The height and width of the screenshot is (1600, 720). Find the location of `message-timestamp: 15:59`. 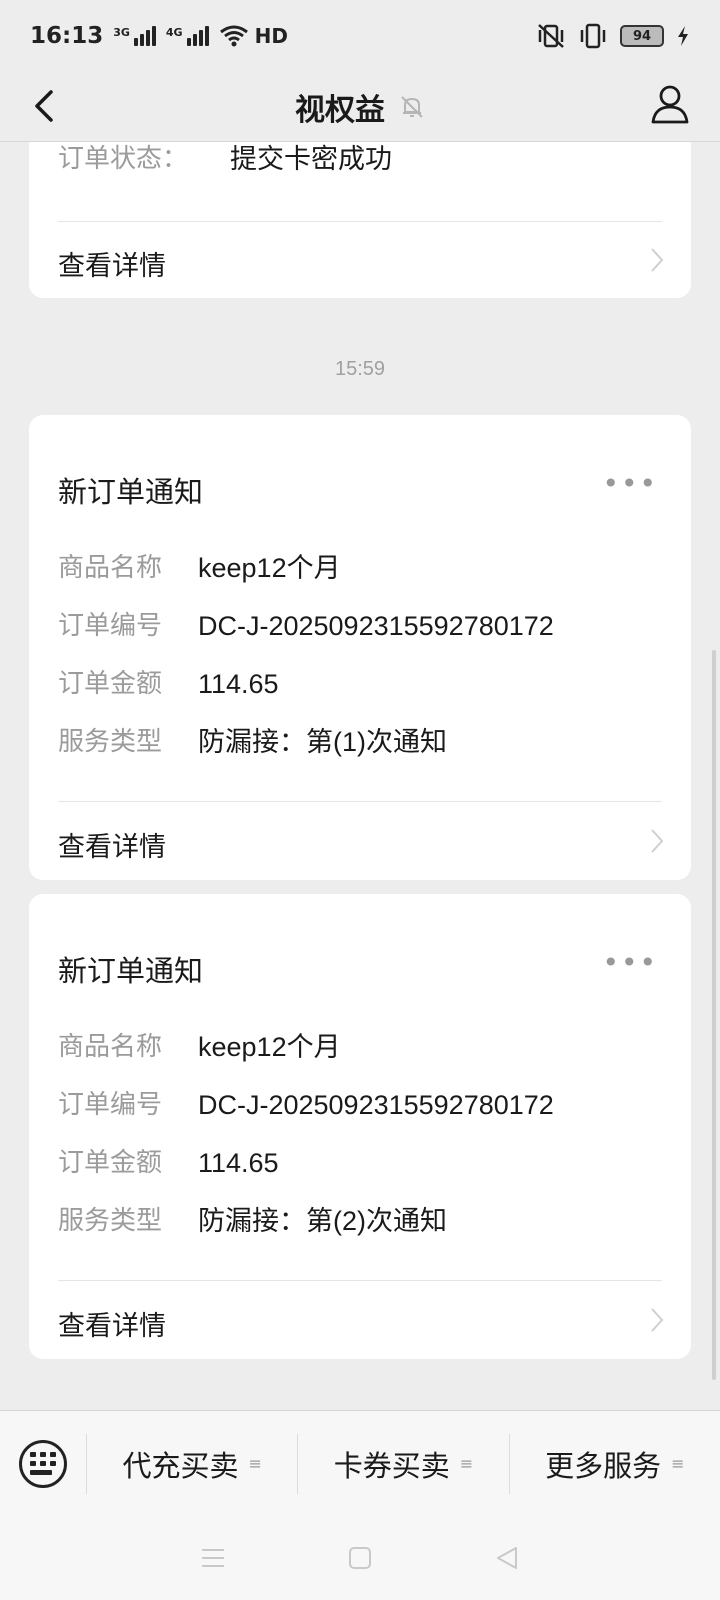

message-timestamp: 15:59 is located at coordinates (360, 369).